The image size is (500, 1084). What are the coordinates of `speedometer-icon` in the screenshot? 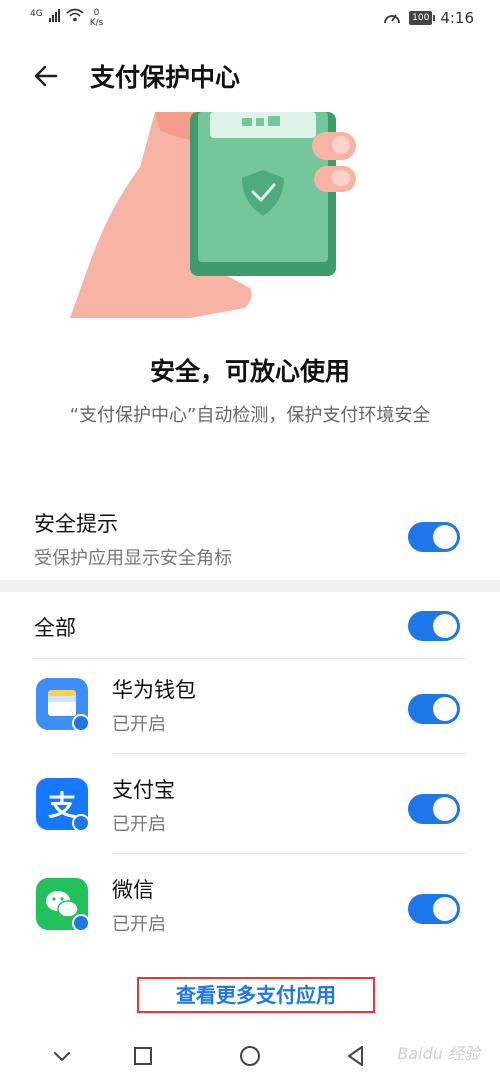 It's located at (392, 19).